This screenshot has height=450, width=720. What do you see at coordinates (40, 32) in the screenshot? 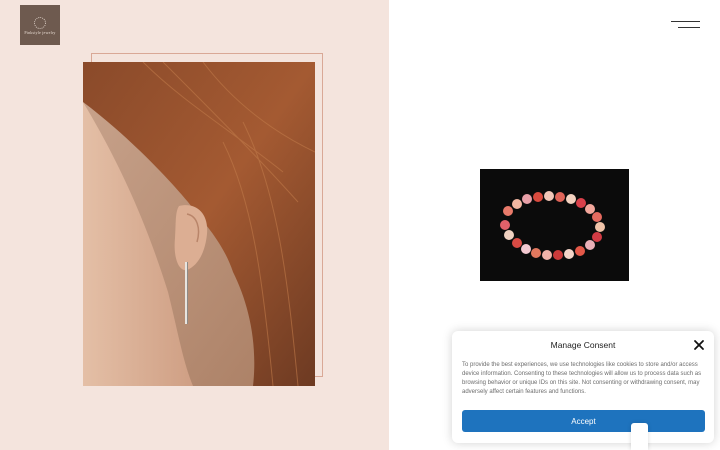
I see `logo-text: Pinkstyle jewelry` at bounding box center [40, 32].